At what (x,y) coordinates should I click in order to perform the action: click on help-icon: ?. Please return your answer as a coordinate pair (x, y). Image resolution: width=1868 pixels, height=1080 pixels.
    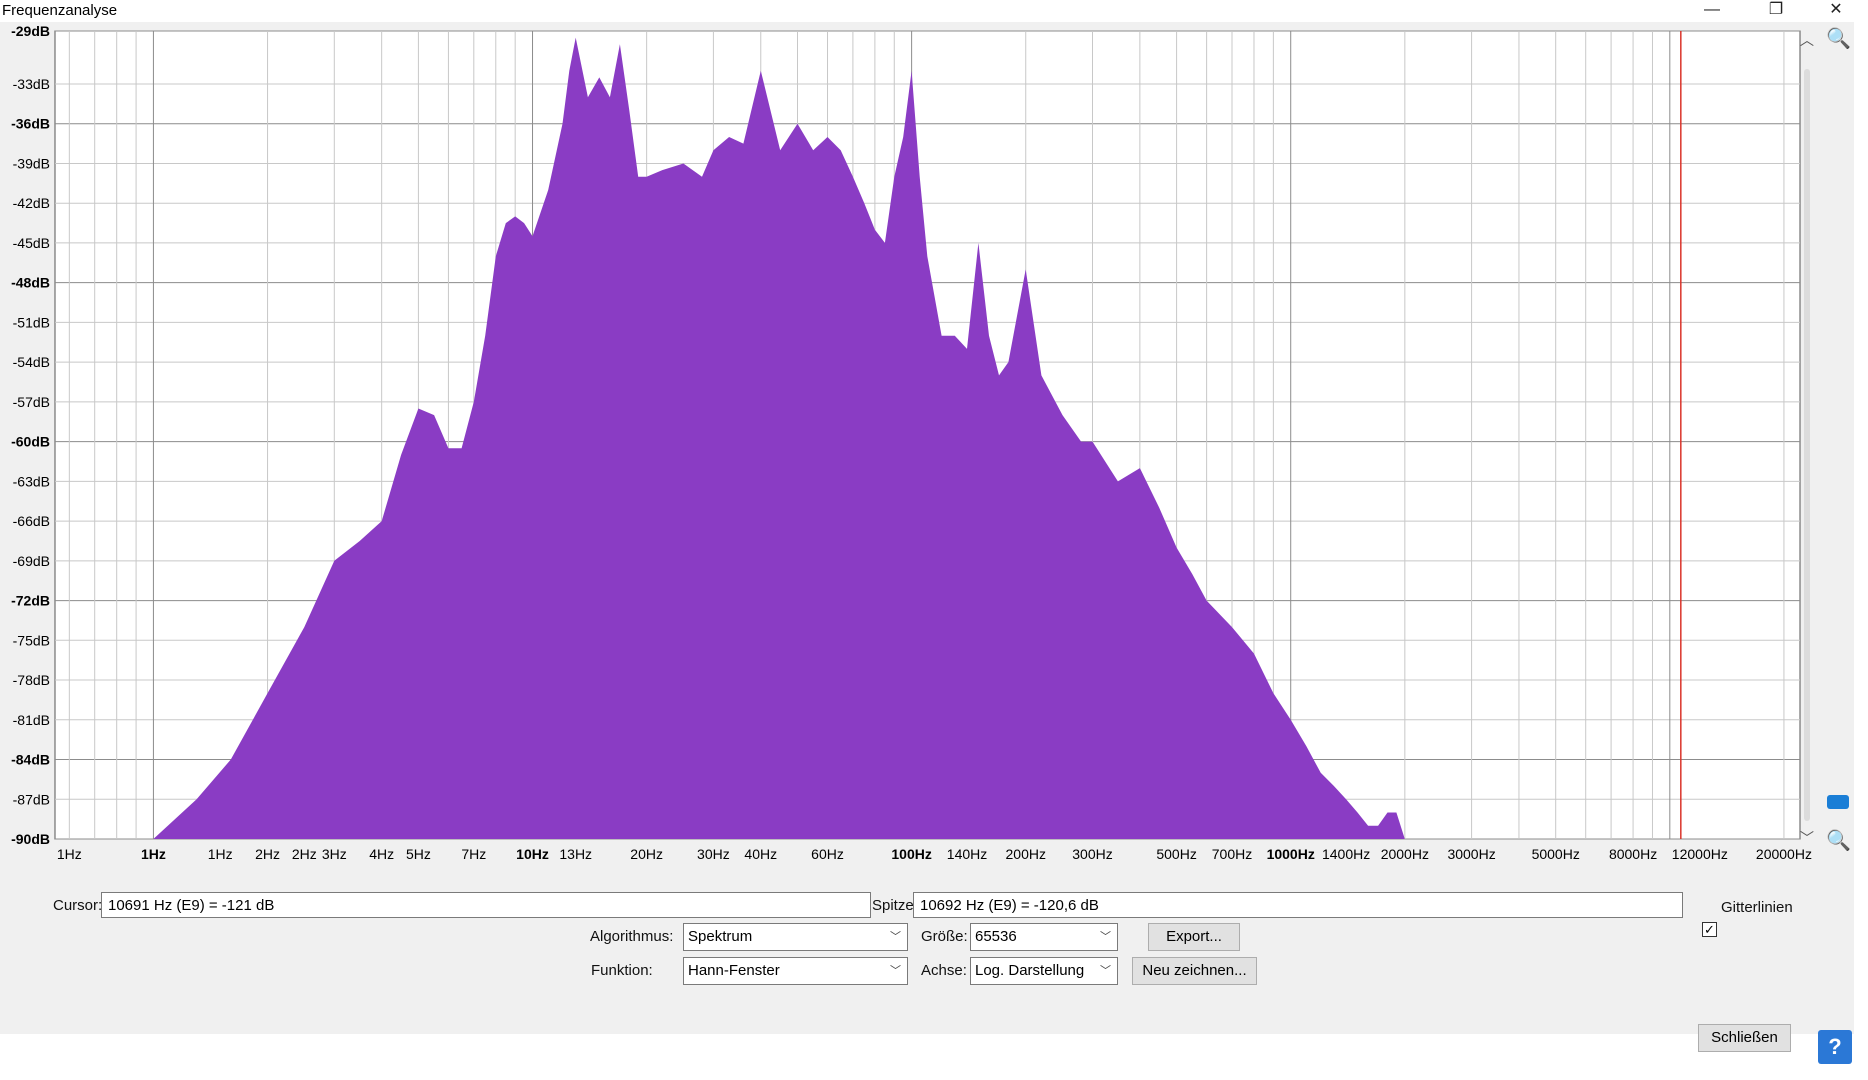
    Looking at the image, I should click on (1835, 1047).